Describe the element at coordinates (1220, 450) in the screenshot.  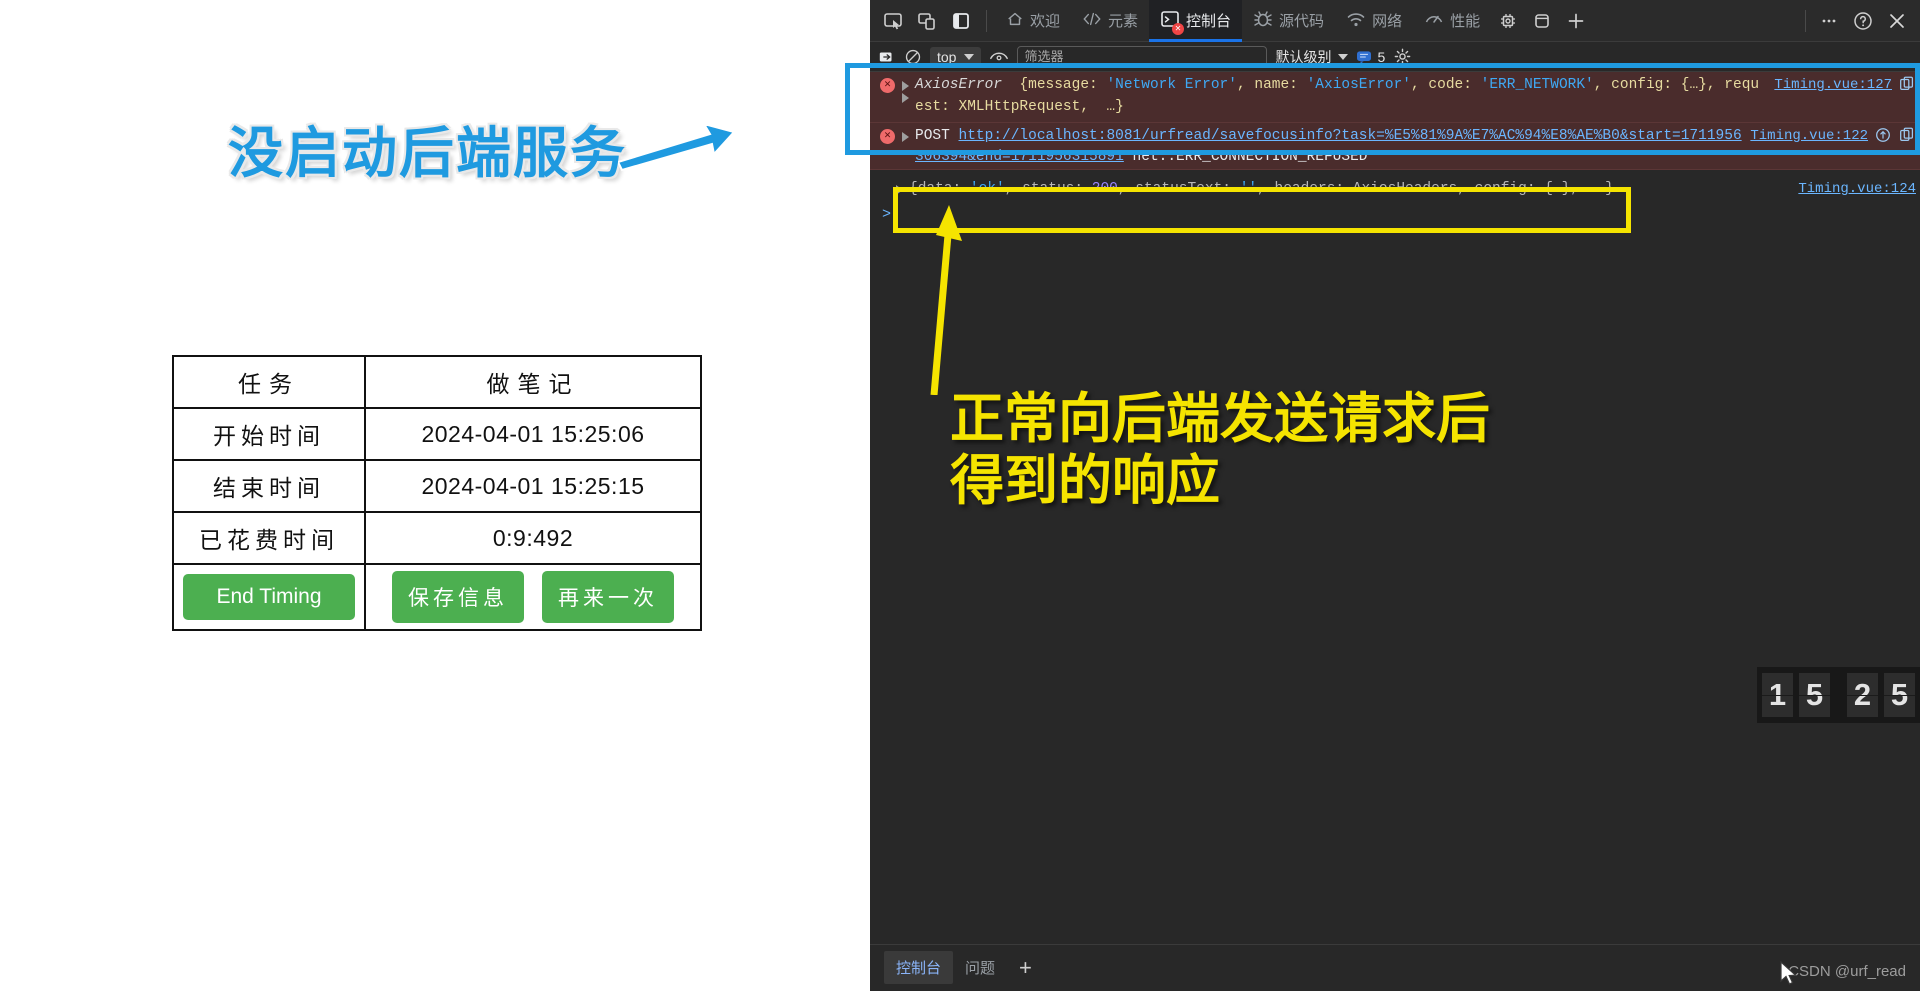
I see `annotation-yellow-text: 正常向后端发送请求后 得到的响应` at that location.